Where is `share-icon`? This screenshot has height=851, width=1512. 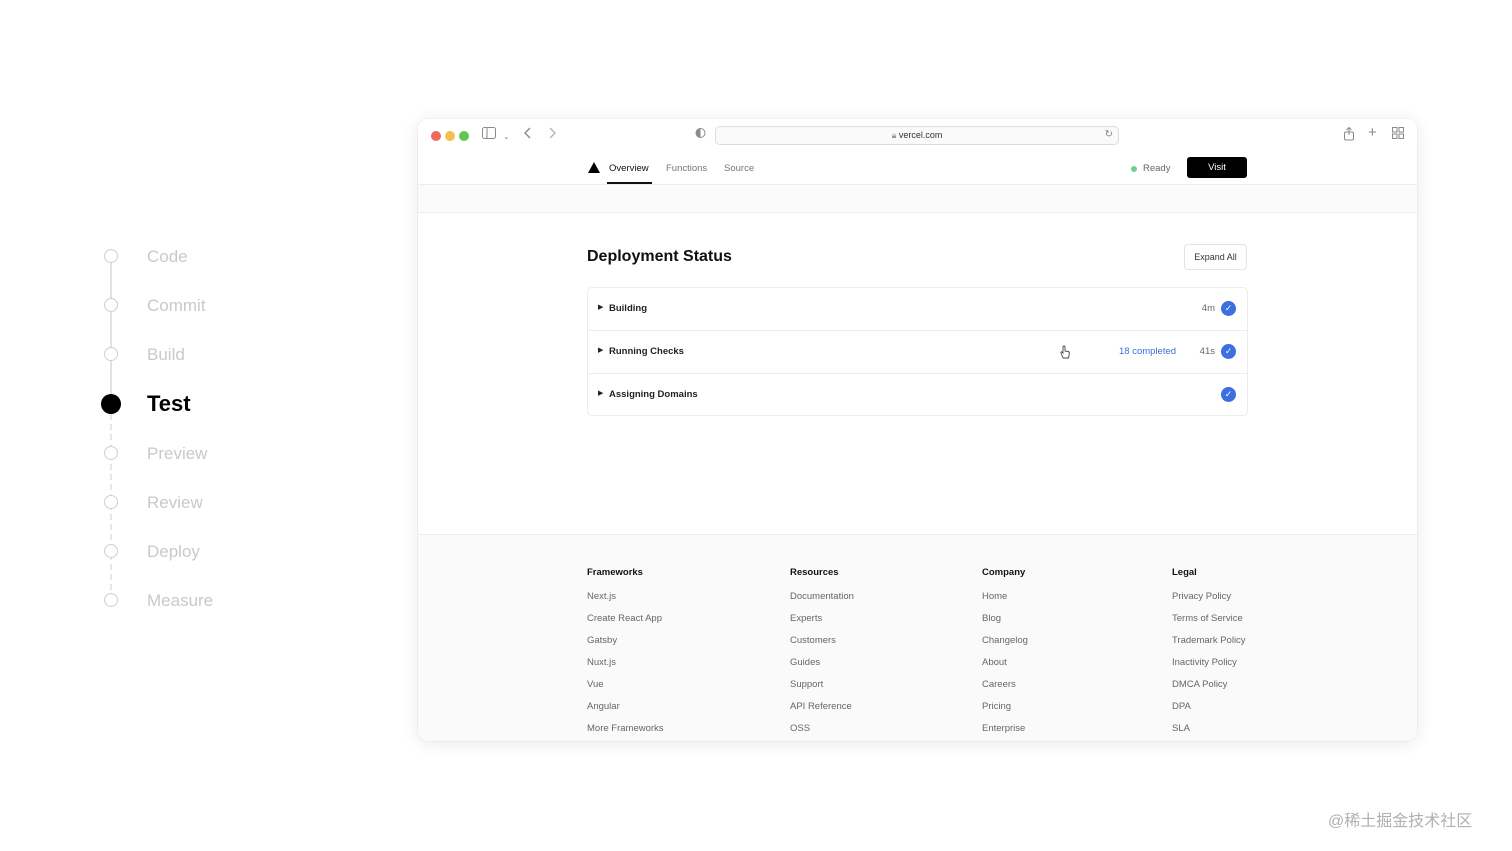 share-icon is located at coordinates (1349, 135).